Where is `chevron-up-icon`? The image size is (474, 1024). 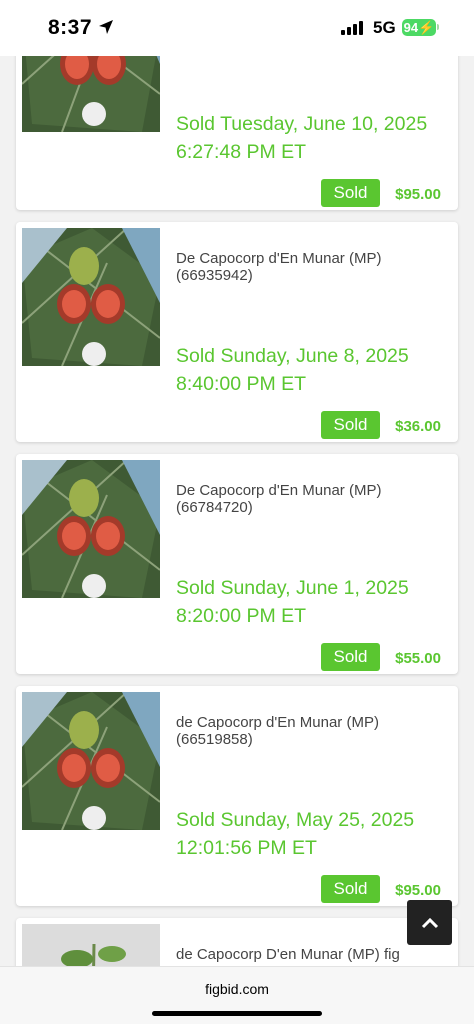 chevron-up-icon is located at coordinates (429, 922).